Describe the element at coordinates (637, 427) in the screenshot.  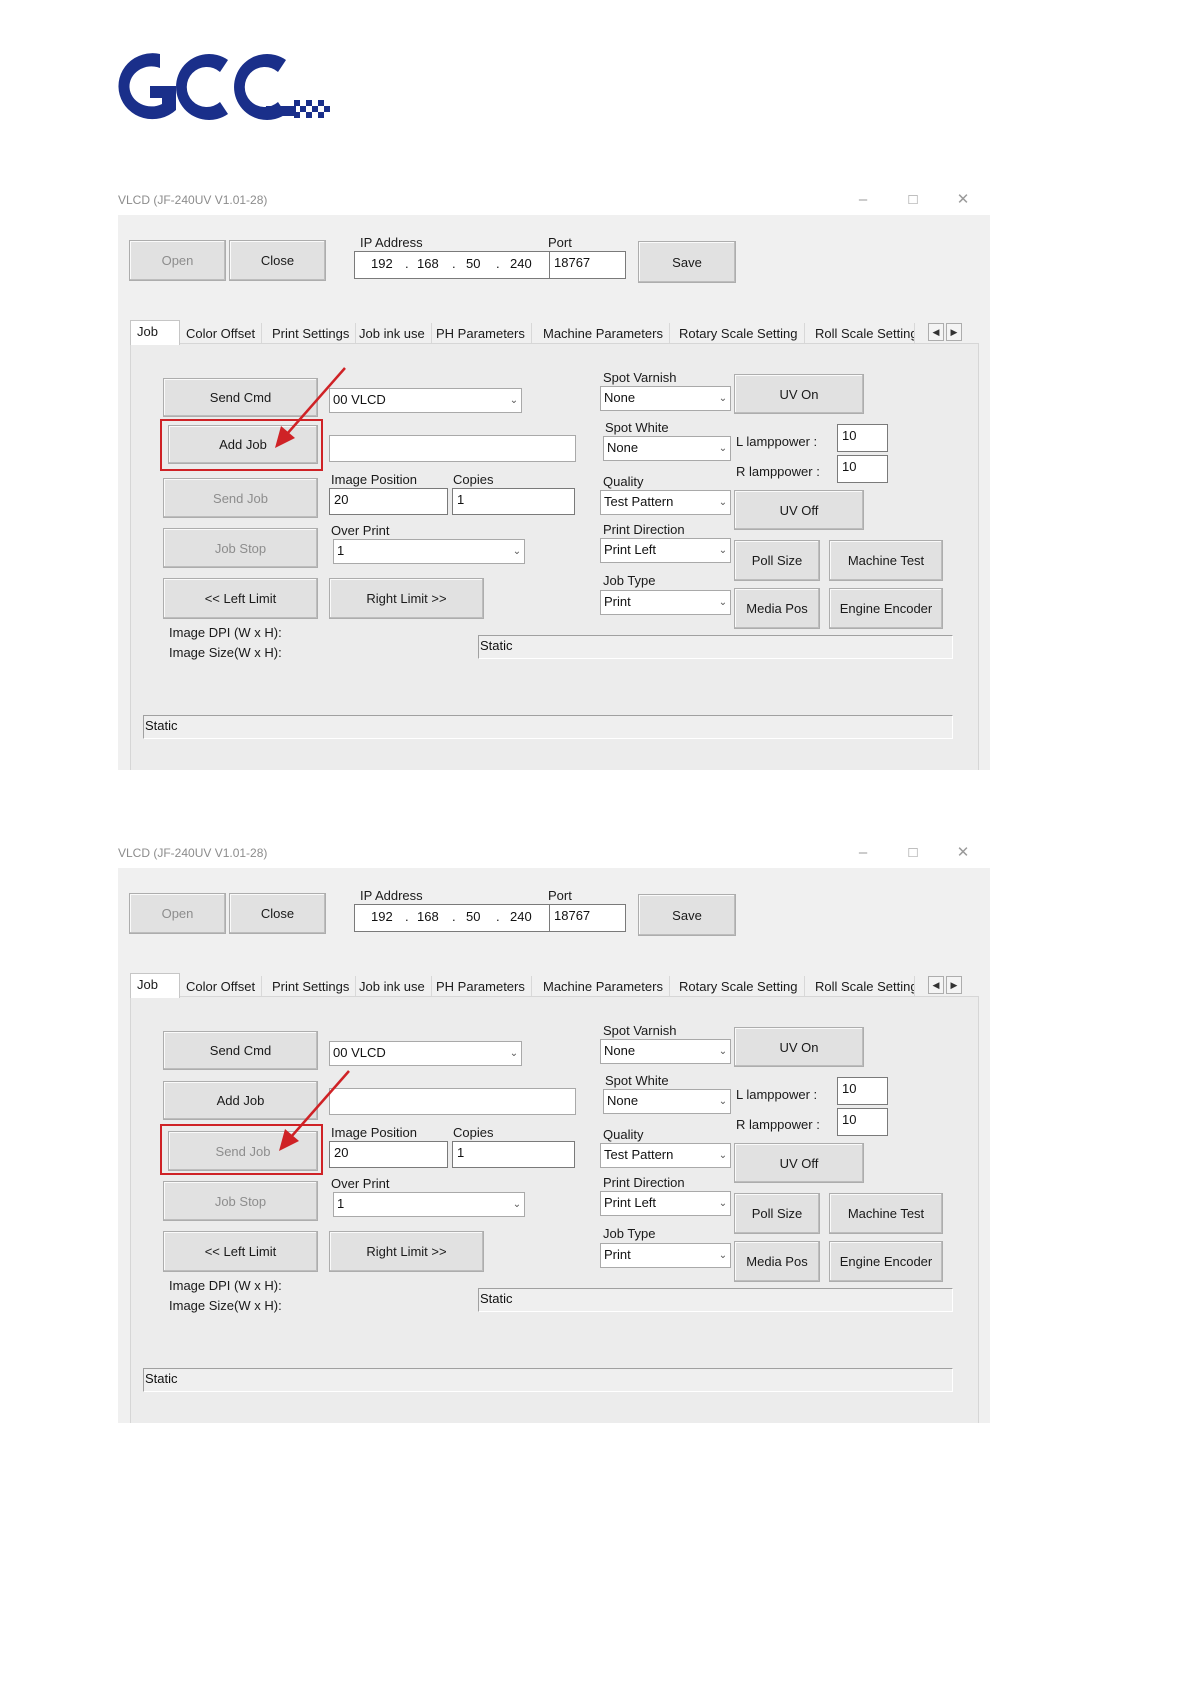
I see `spot-white-label: Spot White` at that location.